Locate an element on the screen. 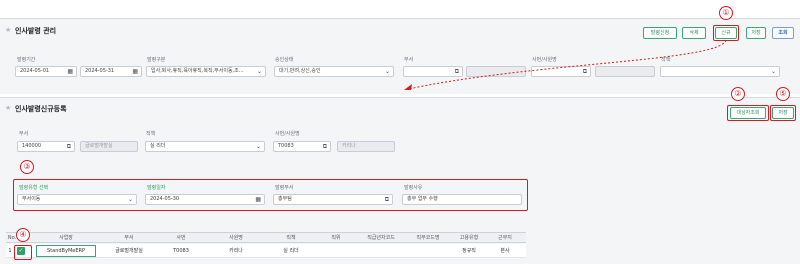  highlight-select-target is located at coordinates (748, 113).